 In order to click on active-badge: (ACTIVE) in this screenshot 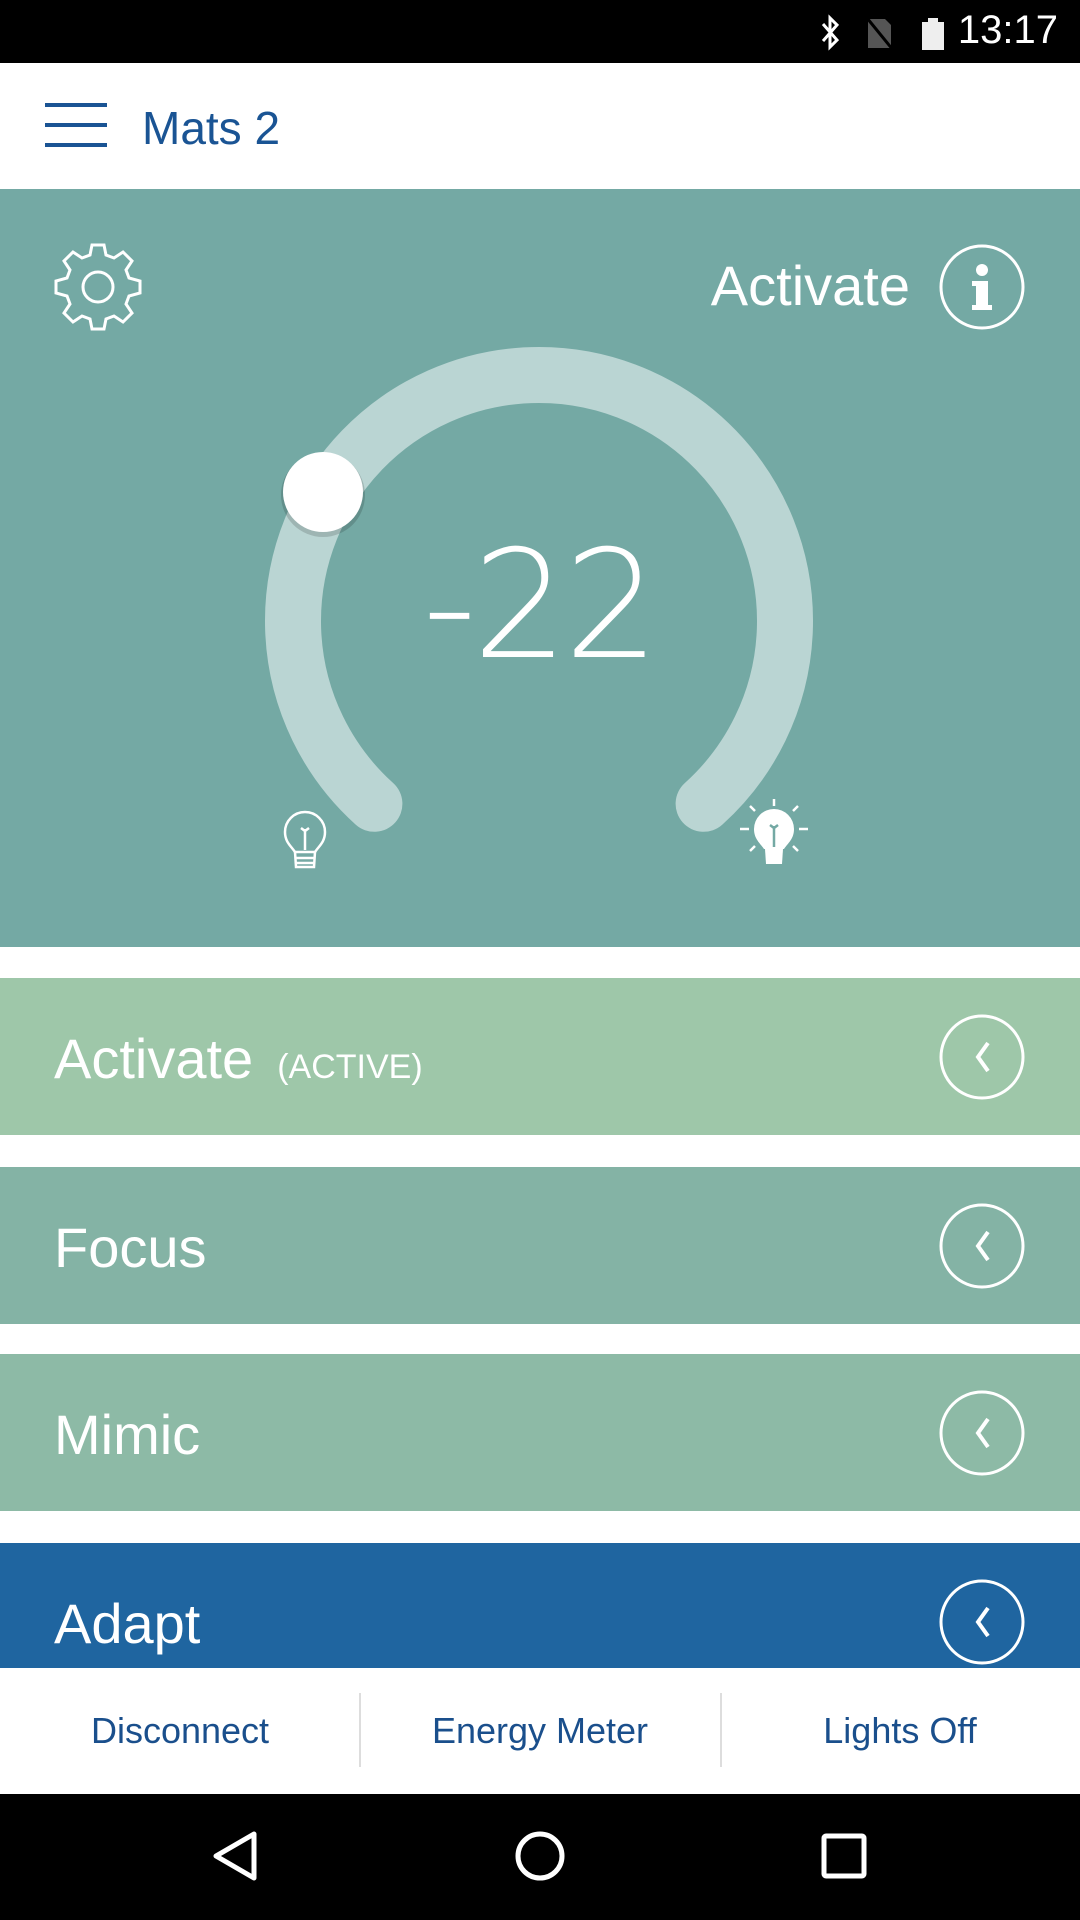, I will do `click(350, 1067)`.